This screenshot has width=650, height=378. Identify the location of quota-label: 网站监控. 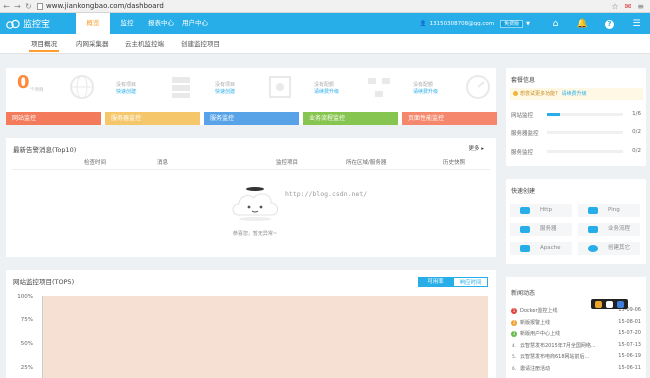
(522, 116).